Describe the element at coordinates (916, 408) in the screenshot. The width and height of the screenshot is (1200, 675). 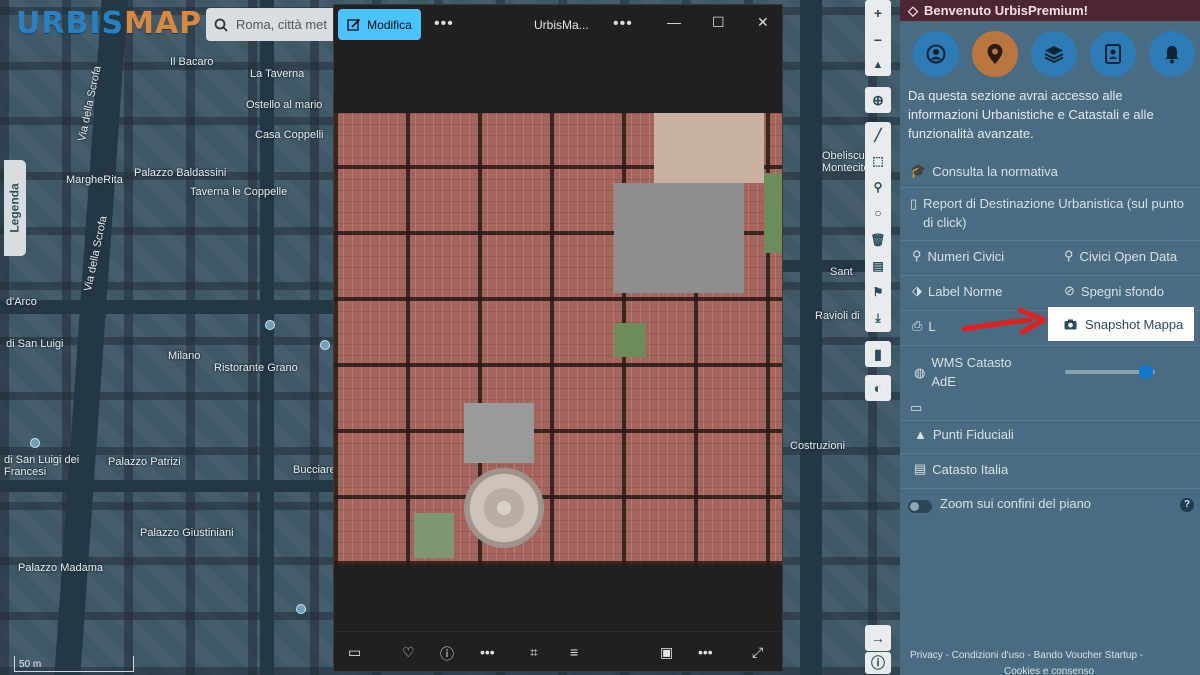
I see `briefcase-item: ▭` at that location.